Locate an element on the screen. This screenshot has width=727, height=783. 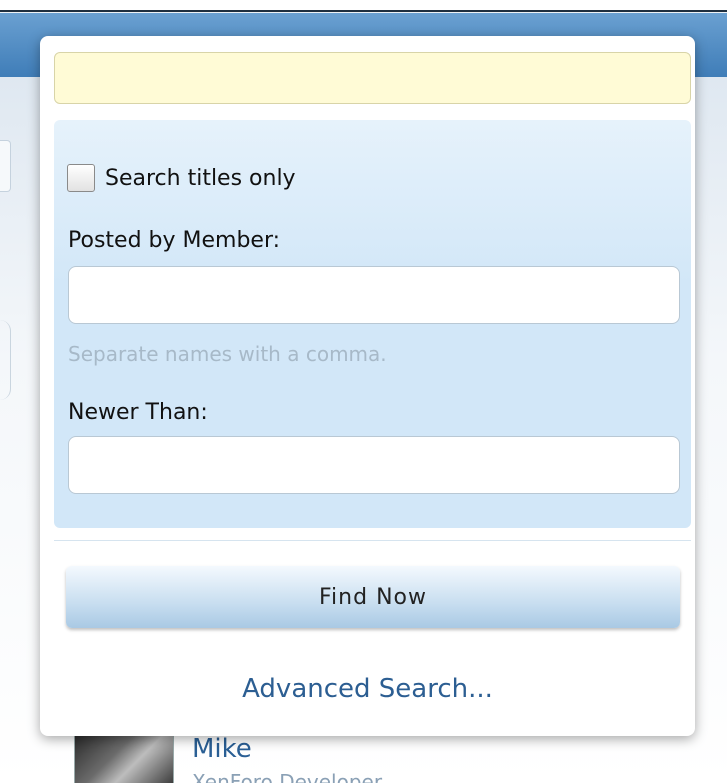
member-card: Mike XenForo Developer is located at coordinates (306, 758).